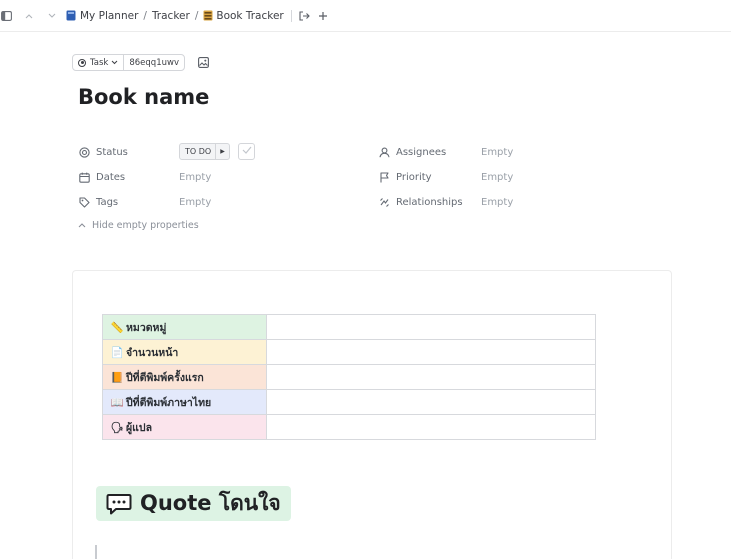  What do you see at coordinates (111, 177) in the screenshot?
I see `dates-label: Dates` at bounding box center [111, 177].